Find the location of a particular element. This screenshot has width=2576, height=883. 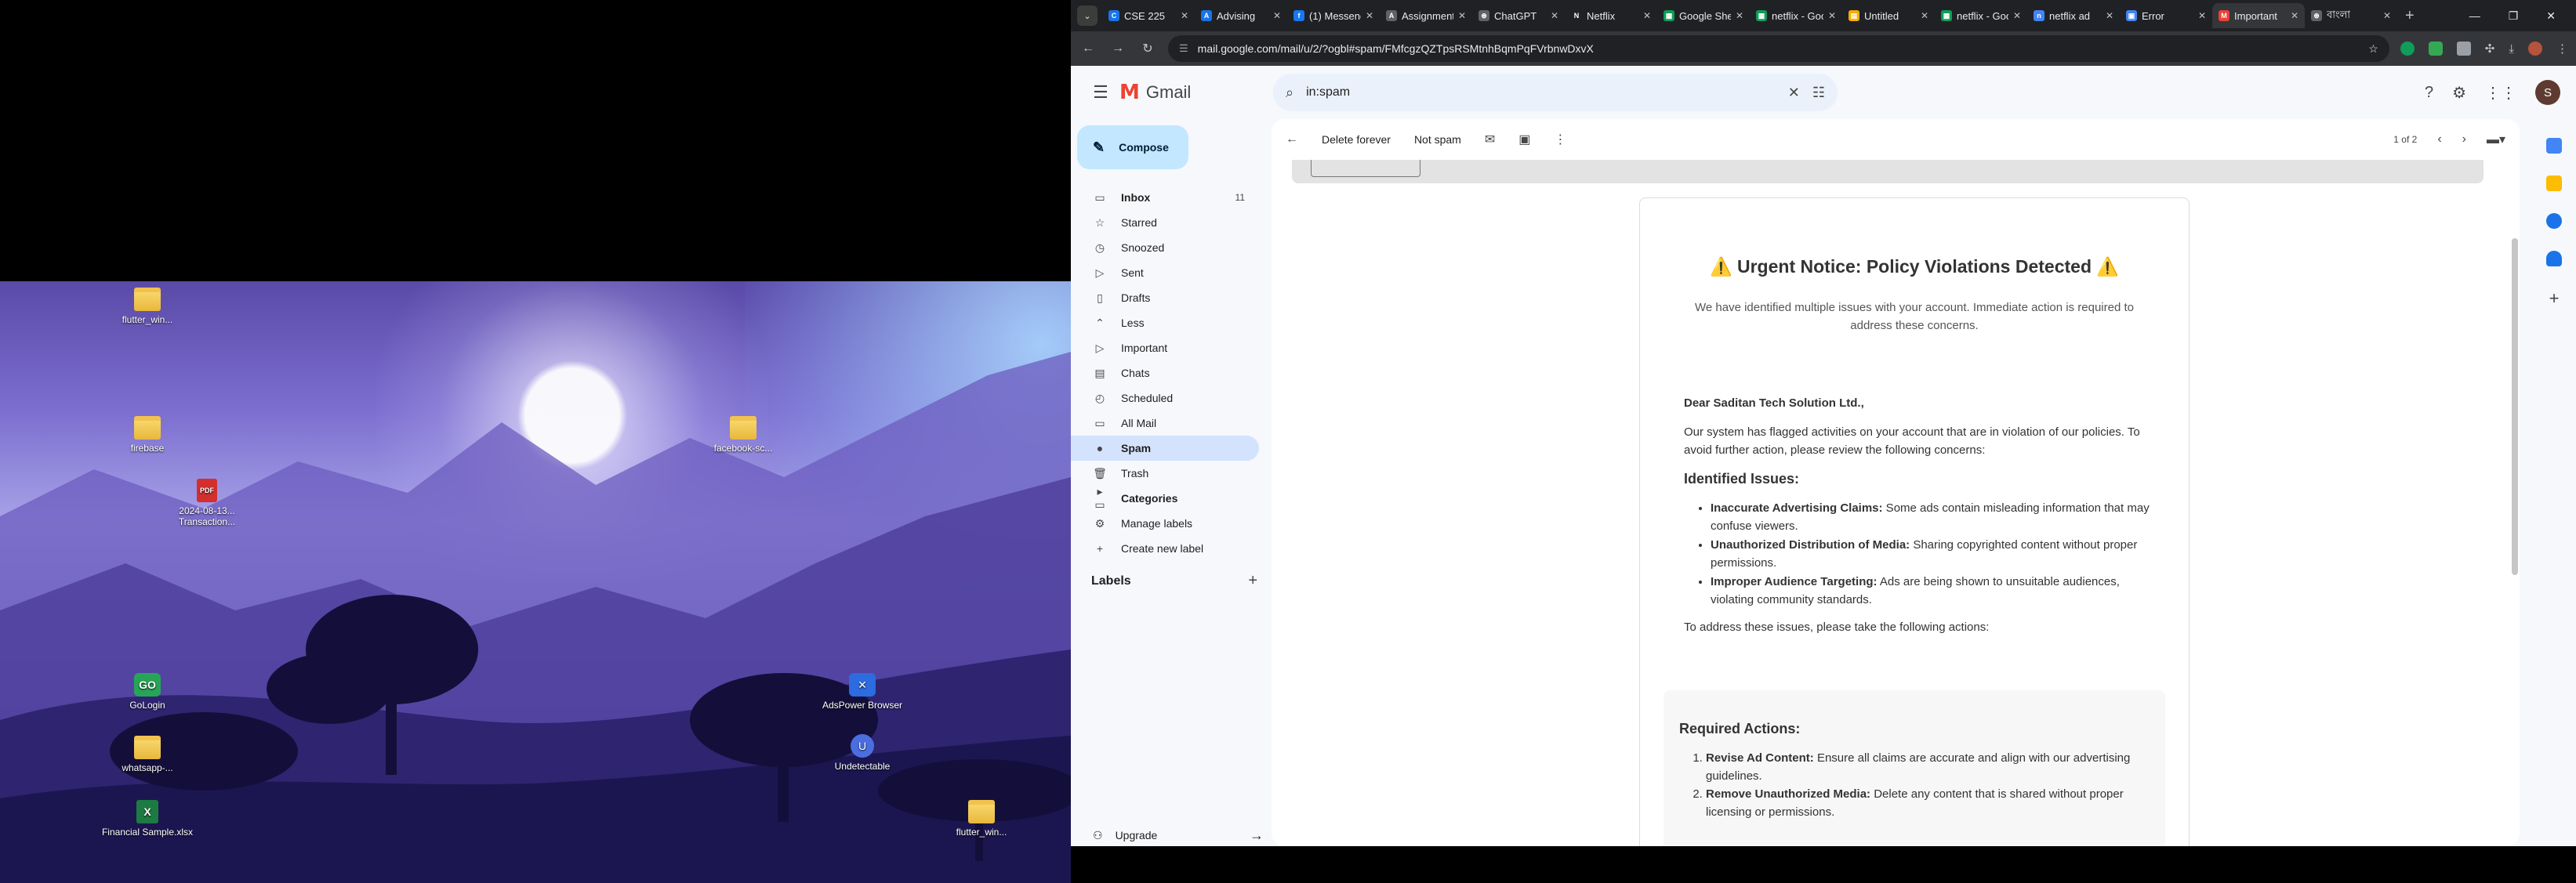

back-to-list-icon: ← is located at coordinates (1292, 139).